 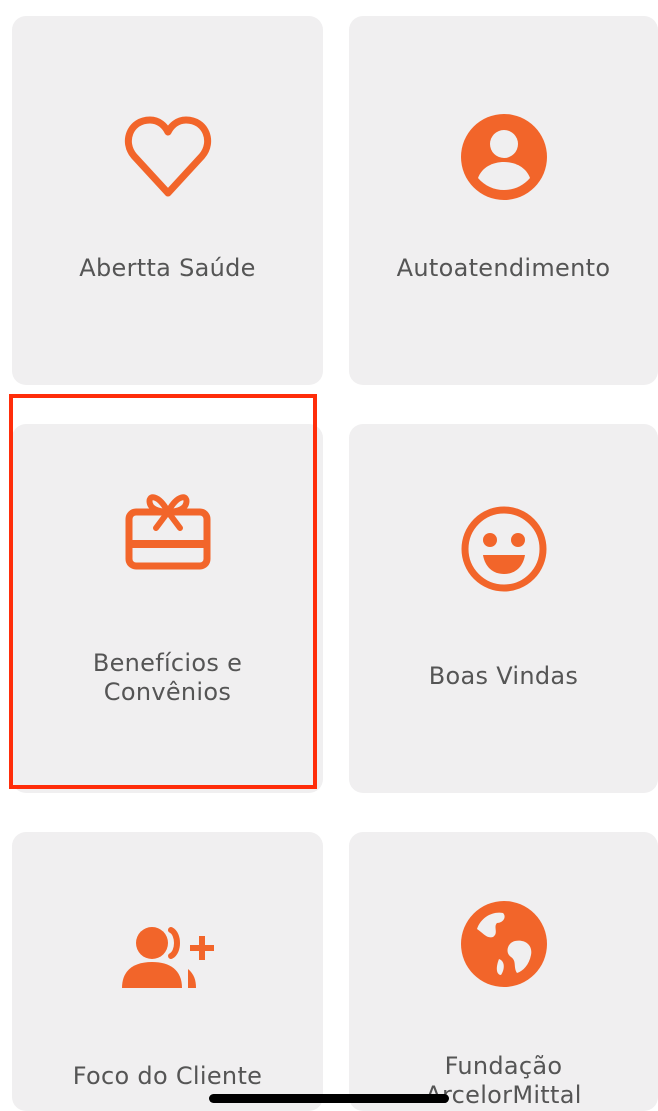 I want to click on tile-label: Boas Vindas, so click(x=503, y=676).